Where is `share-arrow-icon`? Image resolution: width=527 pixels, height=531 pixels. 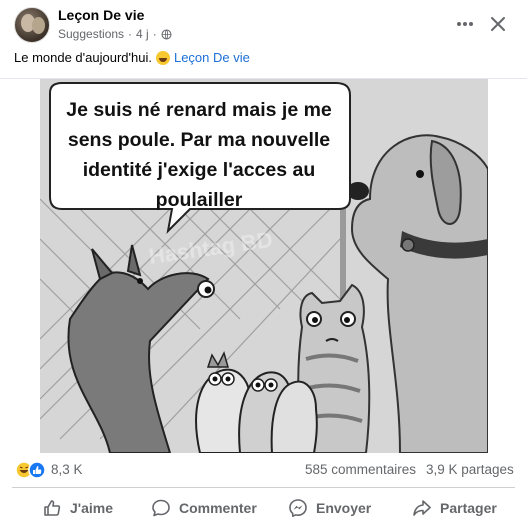
share-arrow-icon is located at coordinates (422, 508).